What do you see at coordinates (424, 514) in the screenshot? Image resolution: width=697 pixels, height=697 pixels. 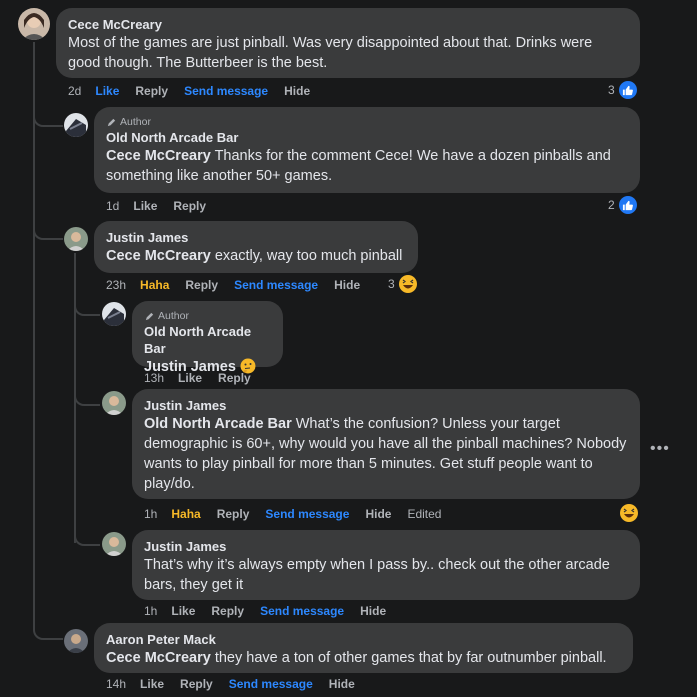 I see `edited-label: Edited` at bounding box center [424, 514].